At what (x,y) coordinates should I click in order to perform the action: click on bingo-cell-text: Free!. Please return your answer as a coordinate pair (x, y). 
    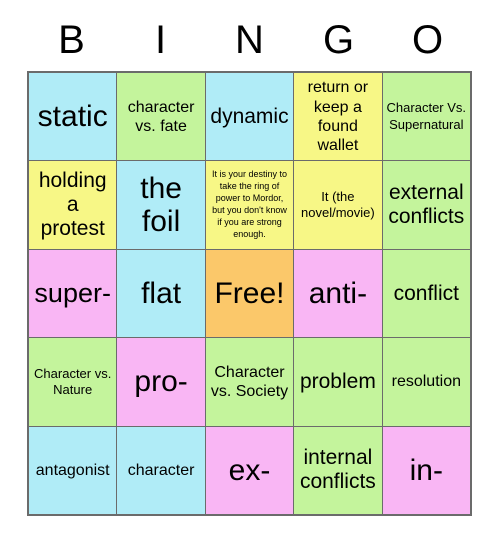
    Looking at the image, I should click on (249, 293).